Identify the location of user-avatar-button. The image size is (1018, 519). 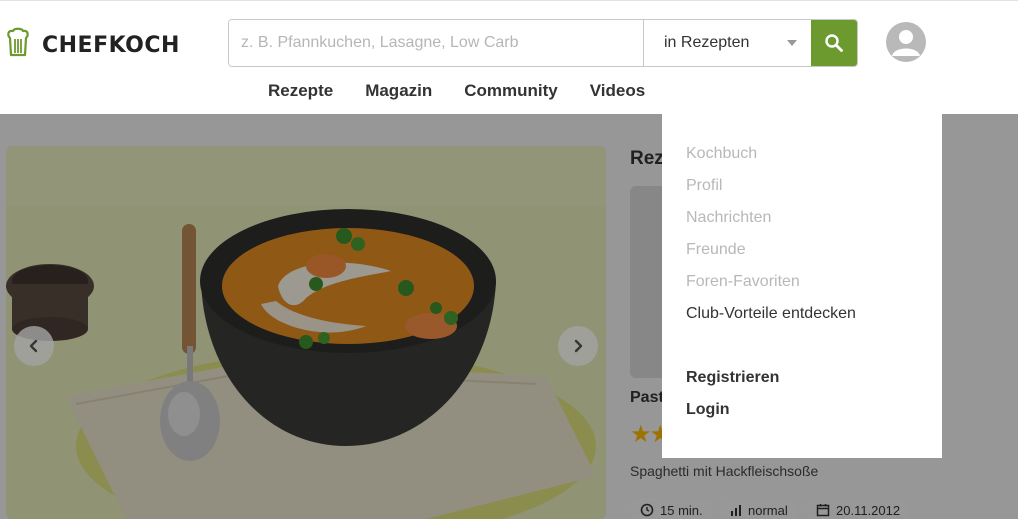
(906, 42).